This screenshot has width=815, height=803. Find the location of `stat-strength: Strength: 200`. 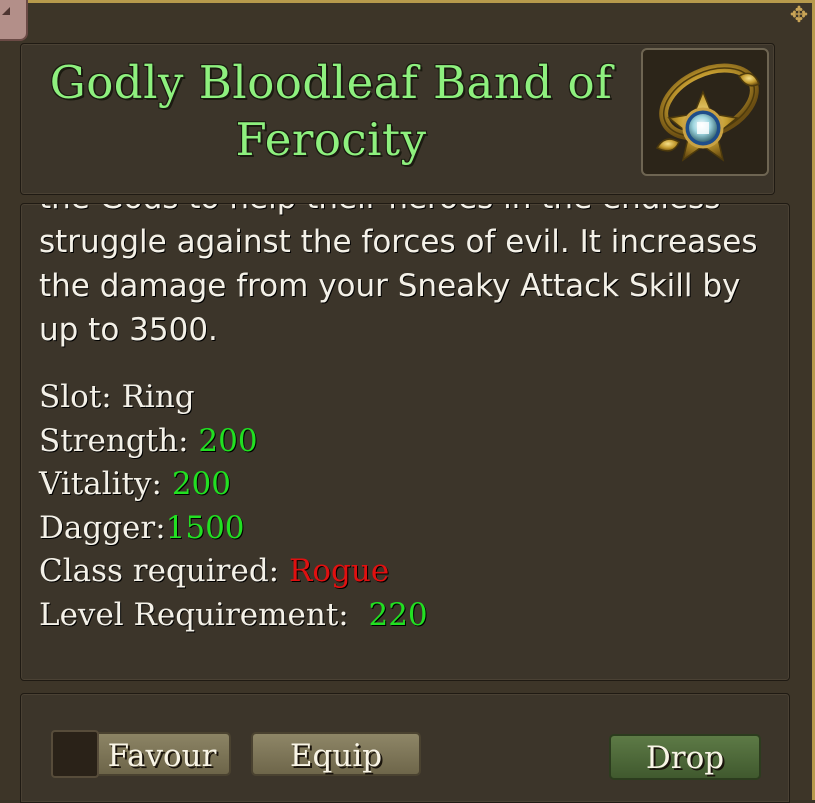

stat-strength: Strength: 200 is located at coordinates (409, 442).